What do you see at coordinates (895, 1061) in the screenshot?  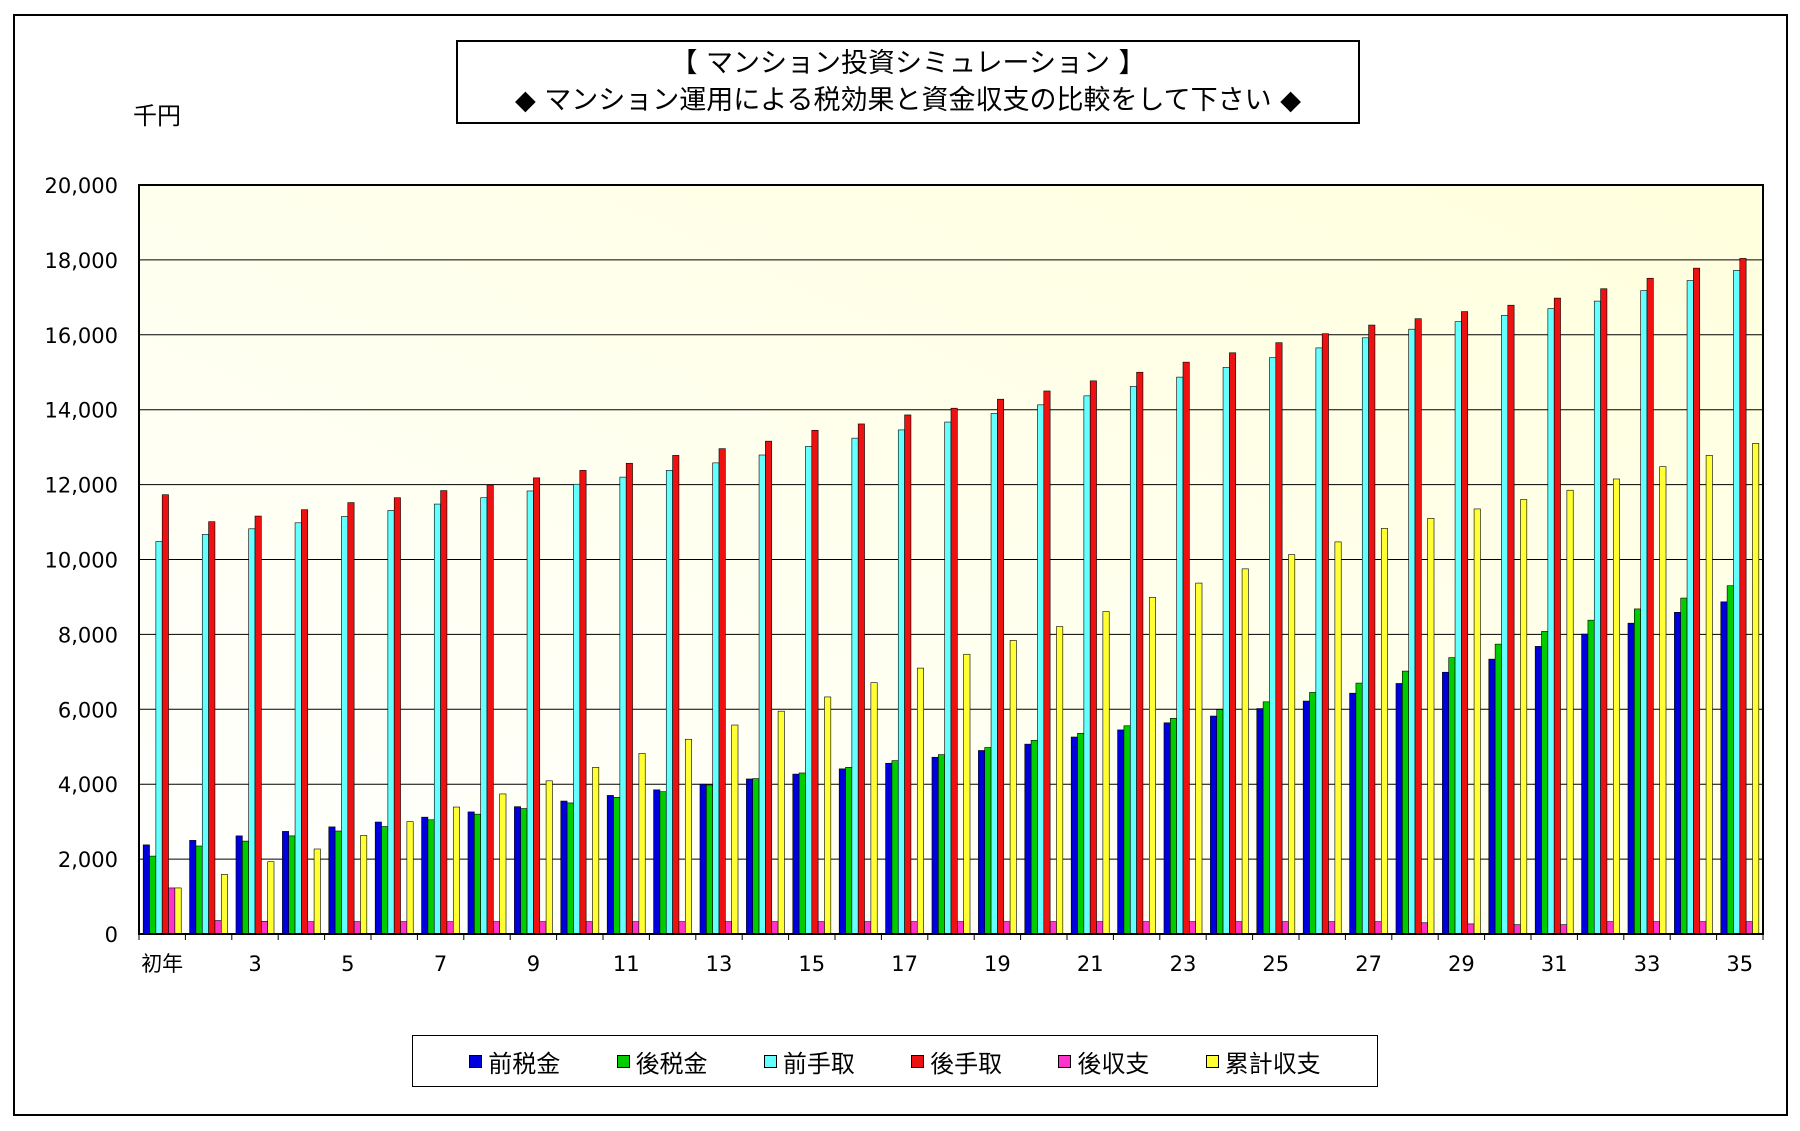 I see `legend: 前税金 後税金 前手取 後手取 後収支 累計収支` at bounding box center [895, 1061].